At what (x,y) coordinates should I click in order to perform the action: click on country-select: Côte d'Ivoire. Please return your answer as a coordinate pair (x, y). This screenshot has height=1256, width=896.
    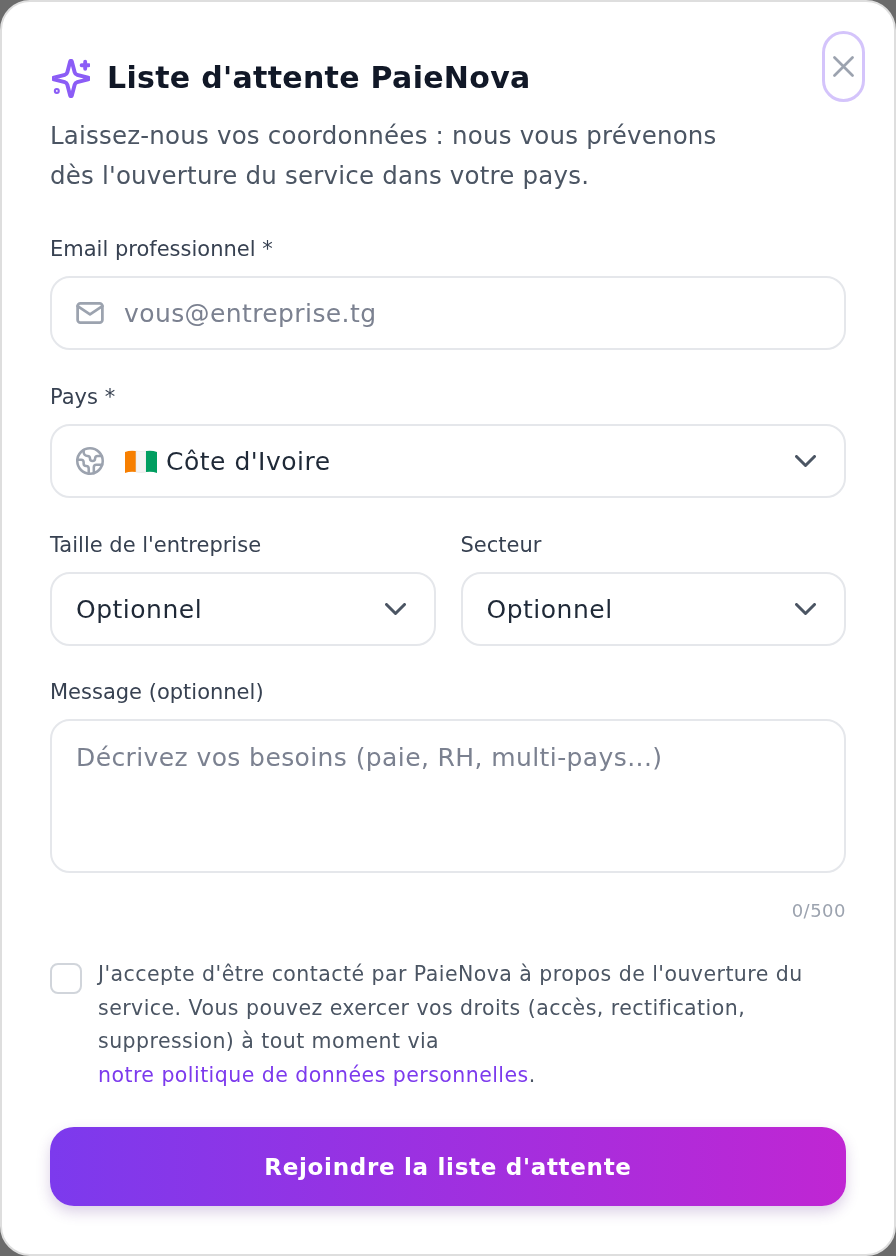
    Looking at the image, I should click on (448, 461).